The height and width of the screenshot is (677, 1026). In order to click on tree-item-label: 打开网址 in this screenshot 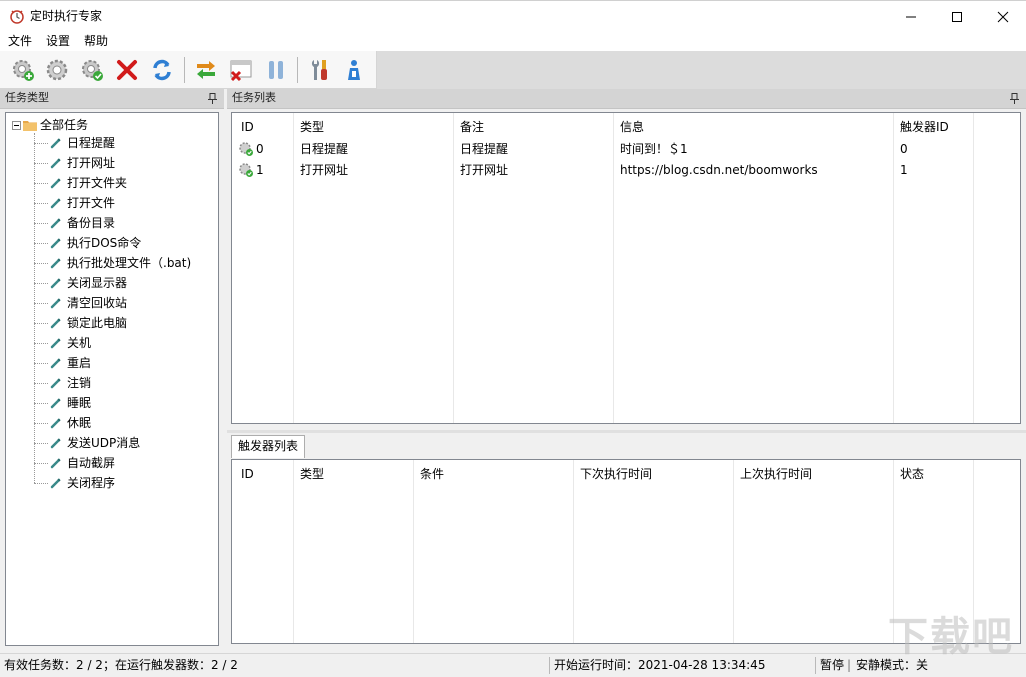, I will do `click(91, 163)`.